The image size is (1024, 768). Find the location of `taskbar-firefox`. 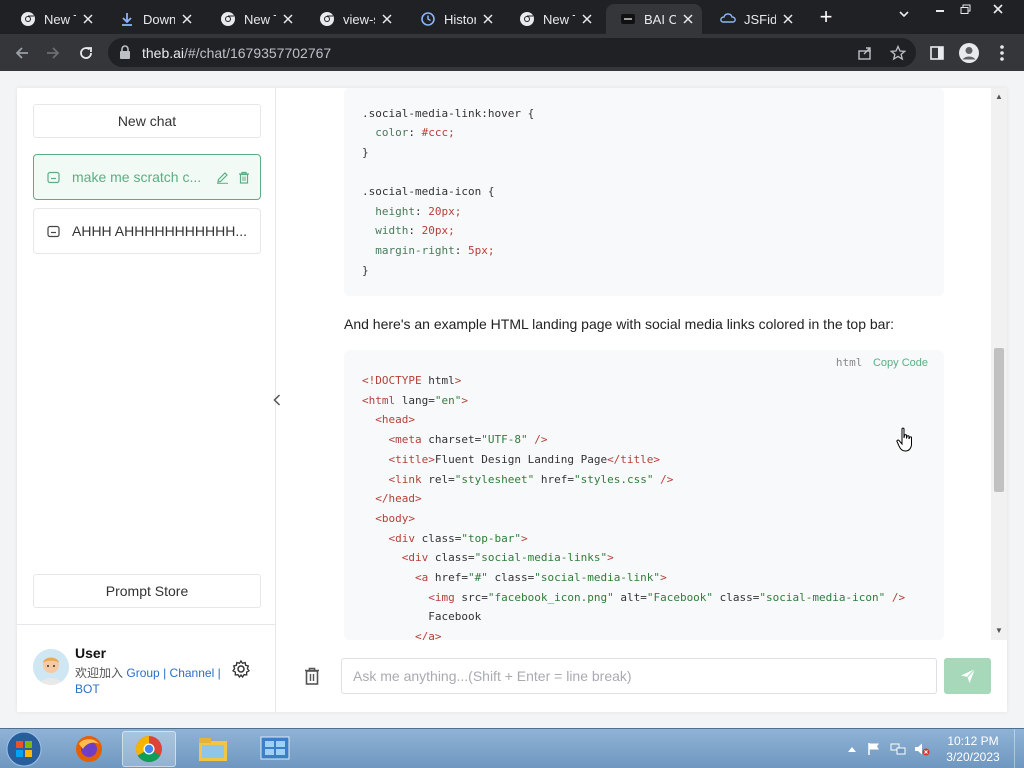

taskbar-firefox is located at coordinates (89, 749).